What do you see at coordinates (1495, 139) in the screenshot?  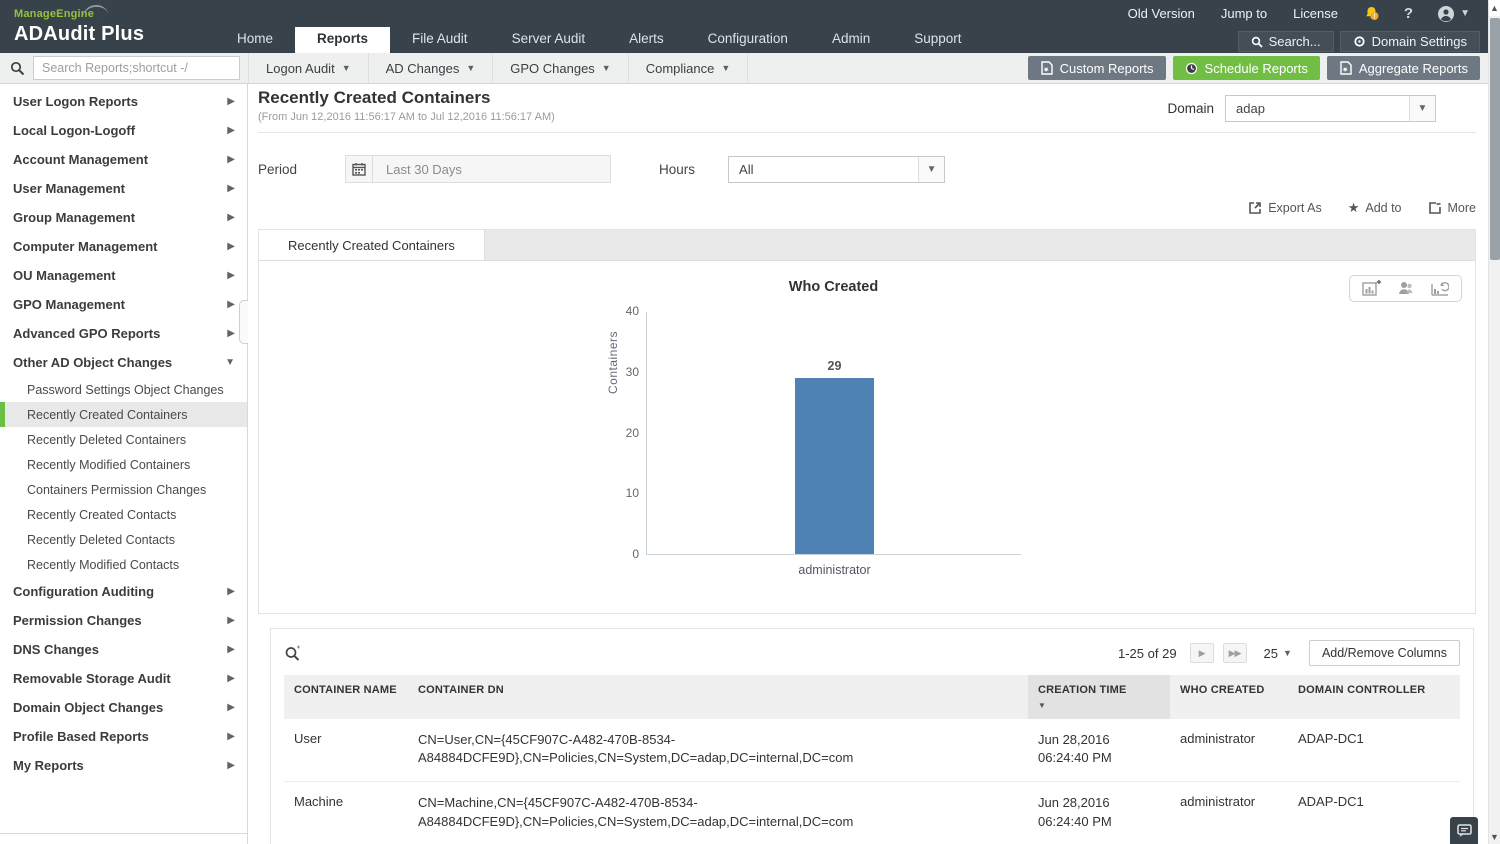 I see `scrollbar-thumb` at bounding box center [1495, 139].